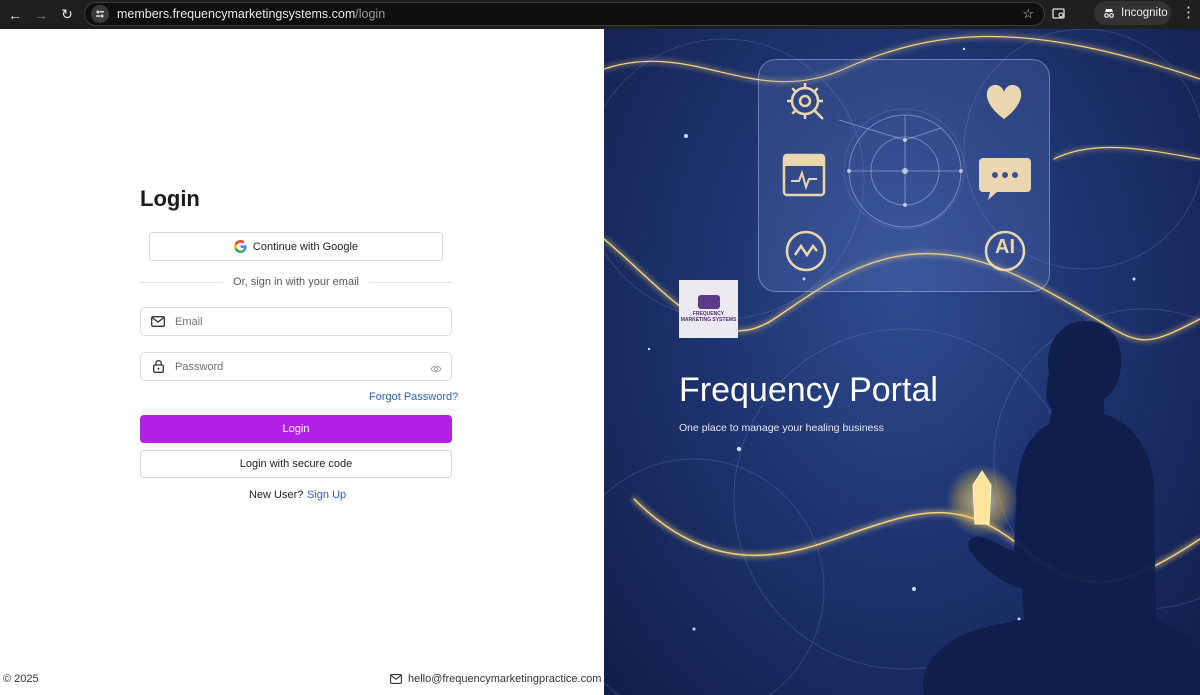 Image resolution: width=1200 pixels, height=695 pixels. Describe the element at coordinates (1005, 247) in the screenshot. I see `ai-badge-label: AI` at that location.